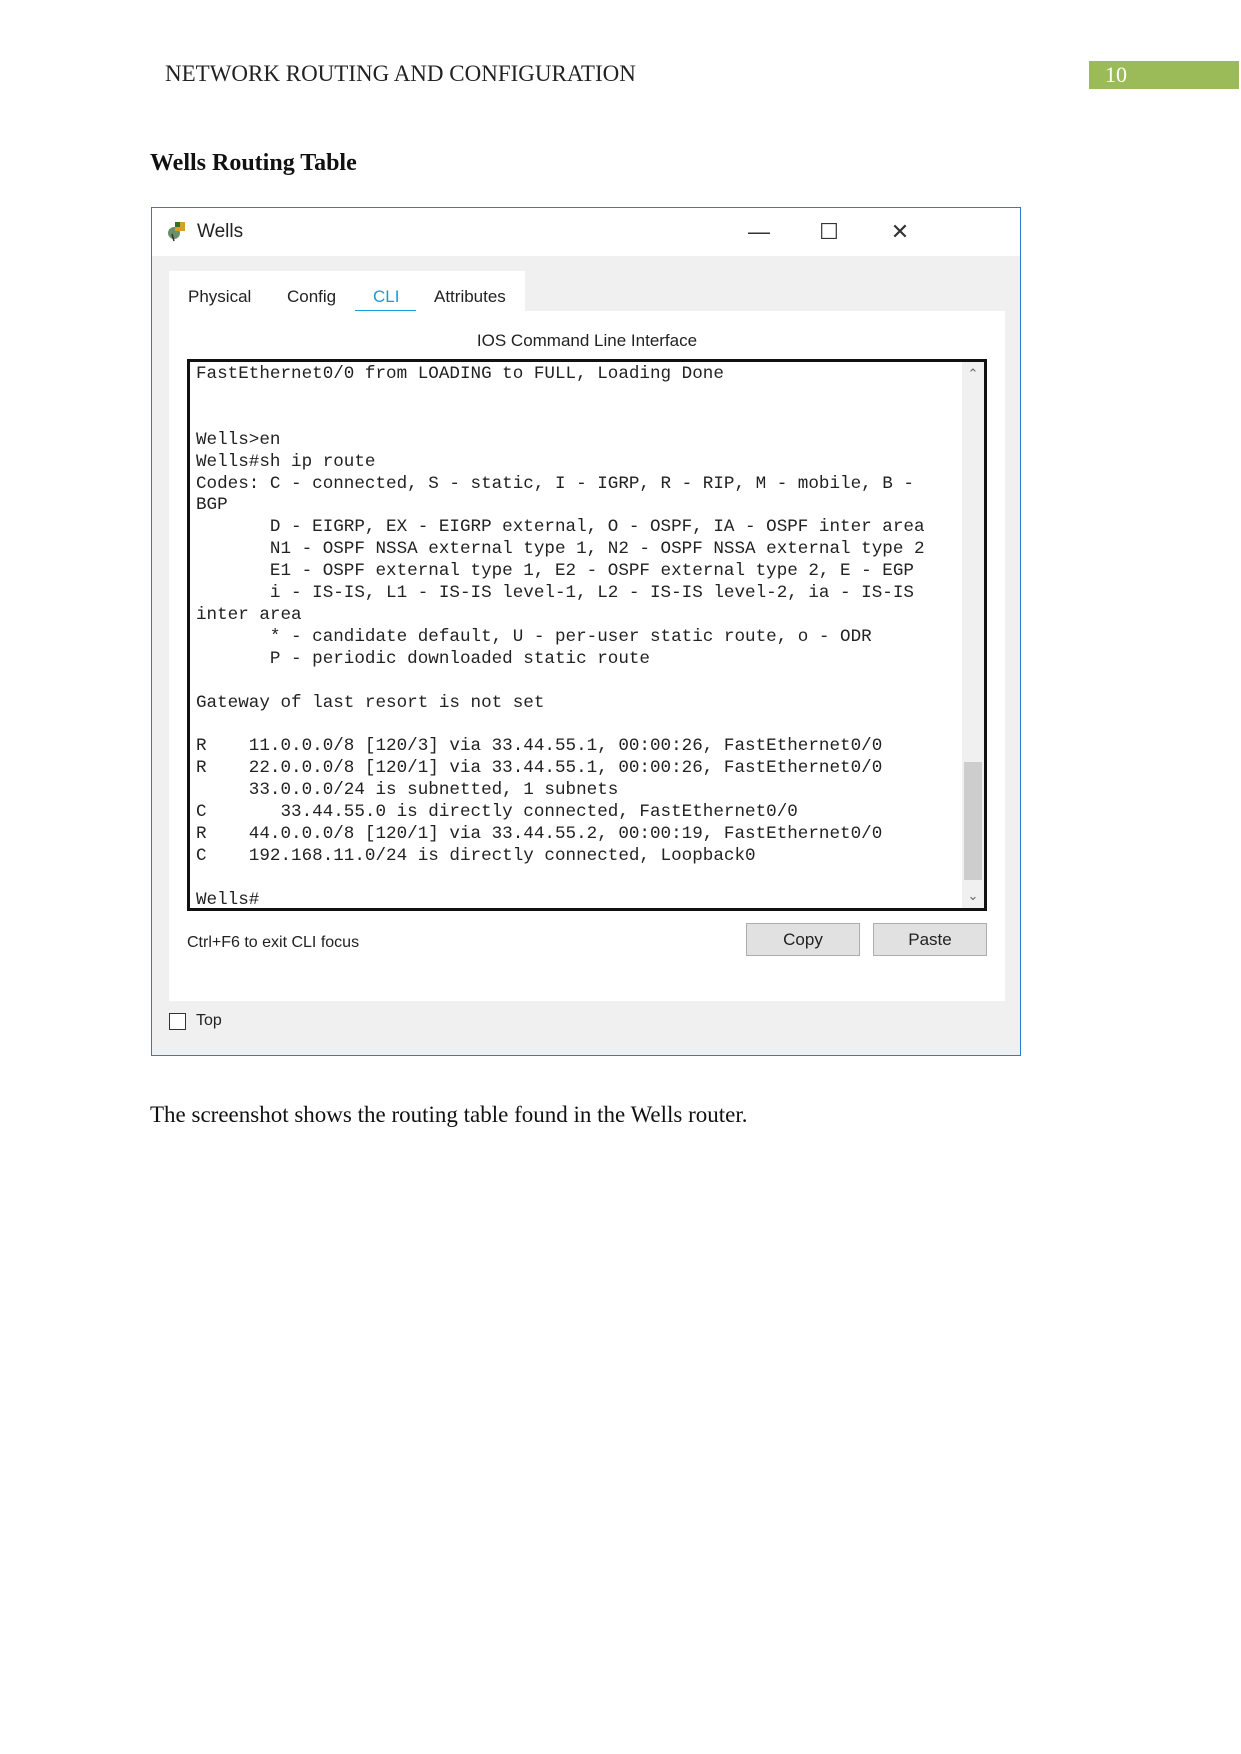 The image size is (1241, 1754). What do you see at coordinates (370, 702) in the screenshot?
I see `terminal-line: Gateway of last resort is not set` at bounding box center [370, 702].